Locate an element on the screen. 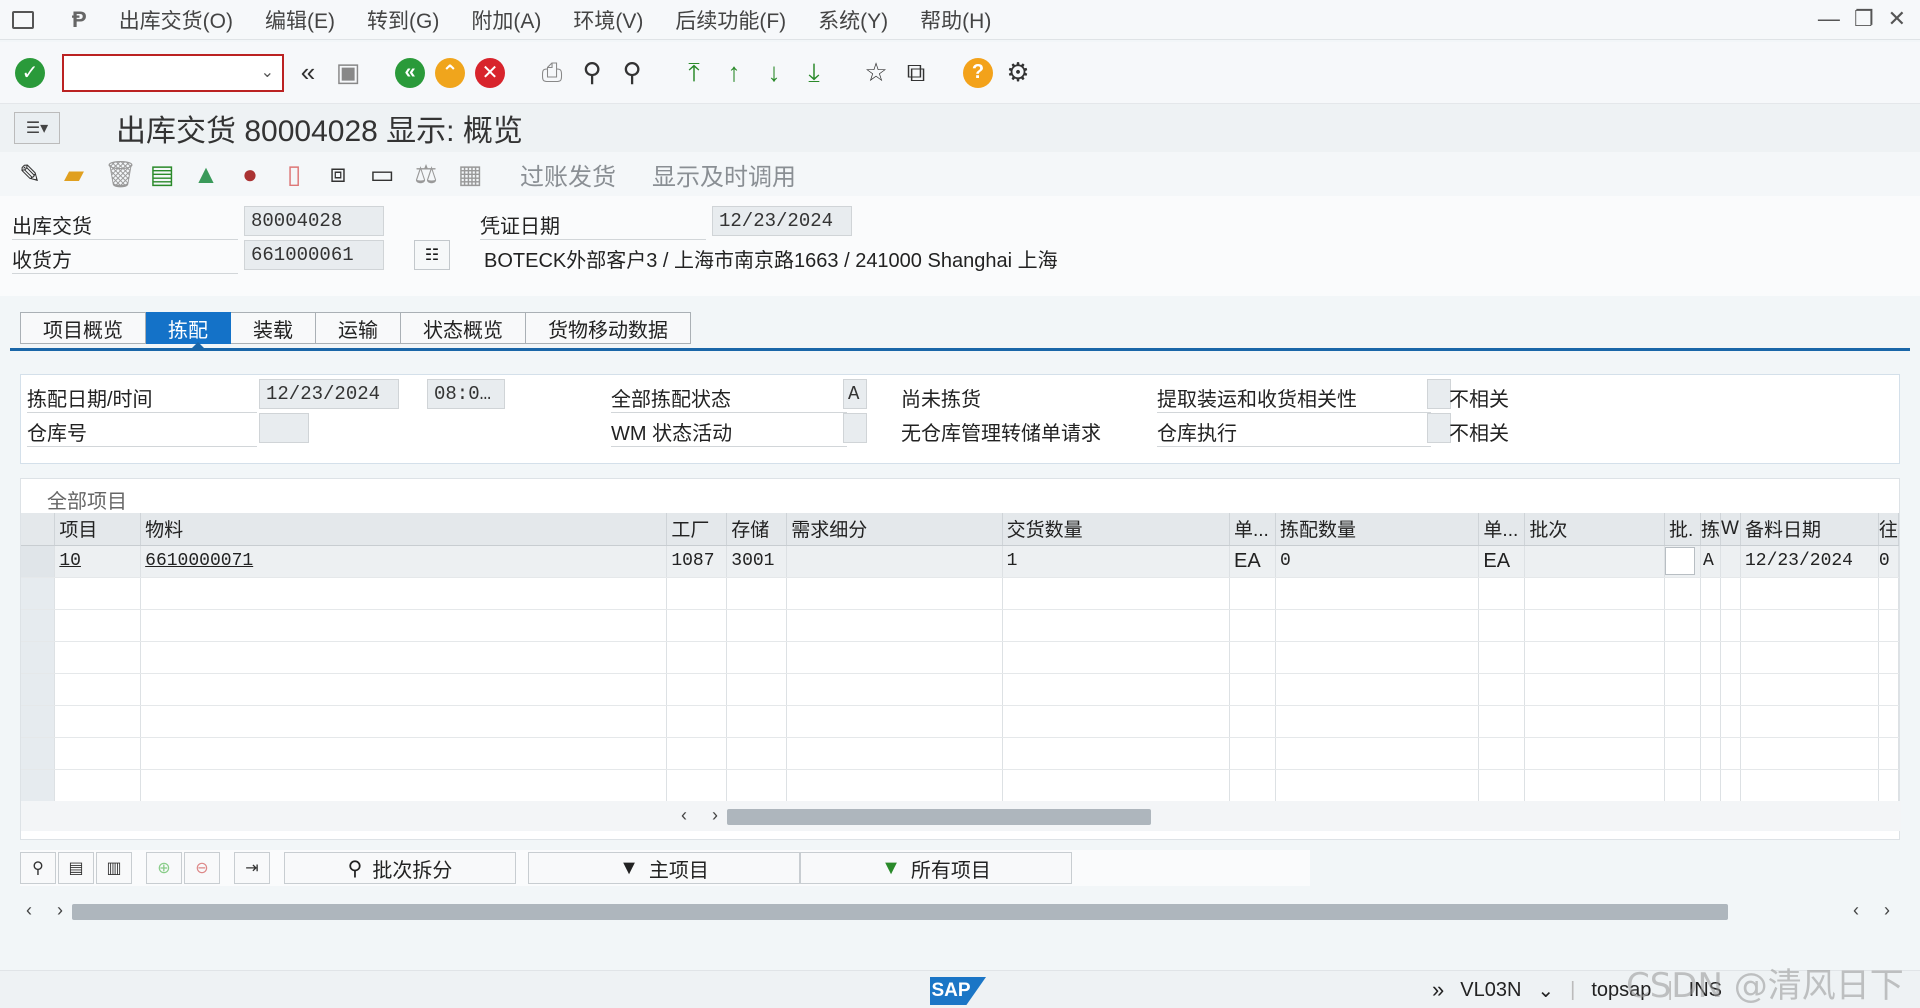  scroll-arrows-icon: ‹ › is located at coordinates (704, 815).